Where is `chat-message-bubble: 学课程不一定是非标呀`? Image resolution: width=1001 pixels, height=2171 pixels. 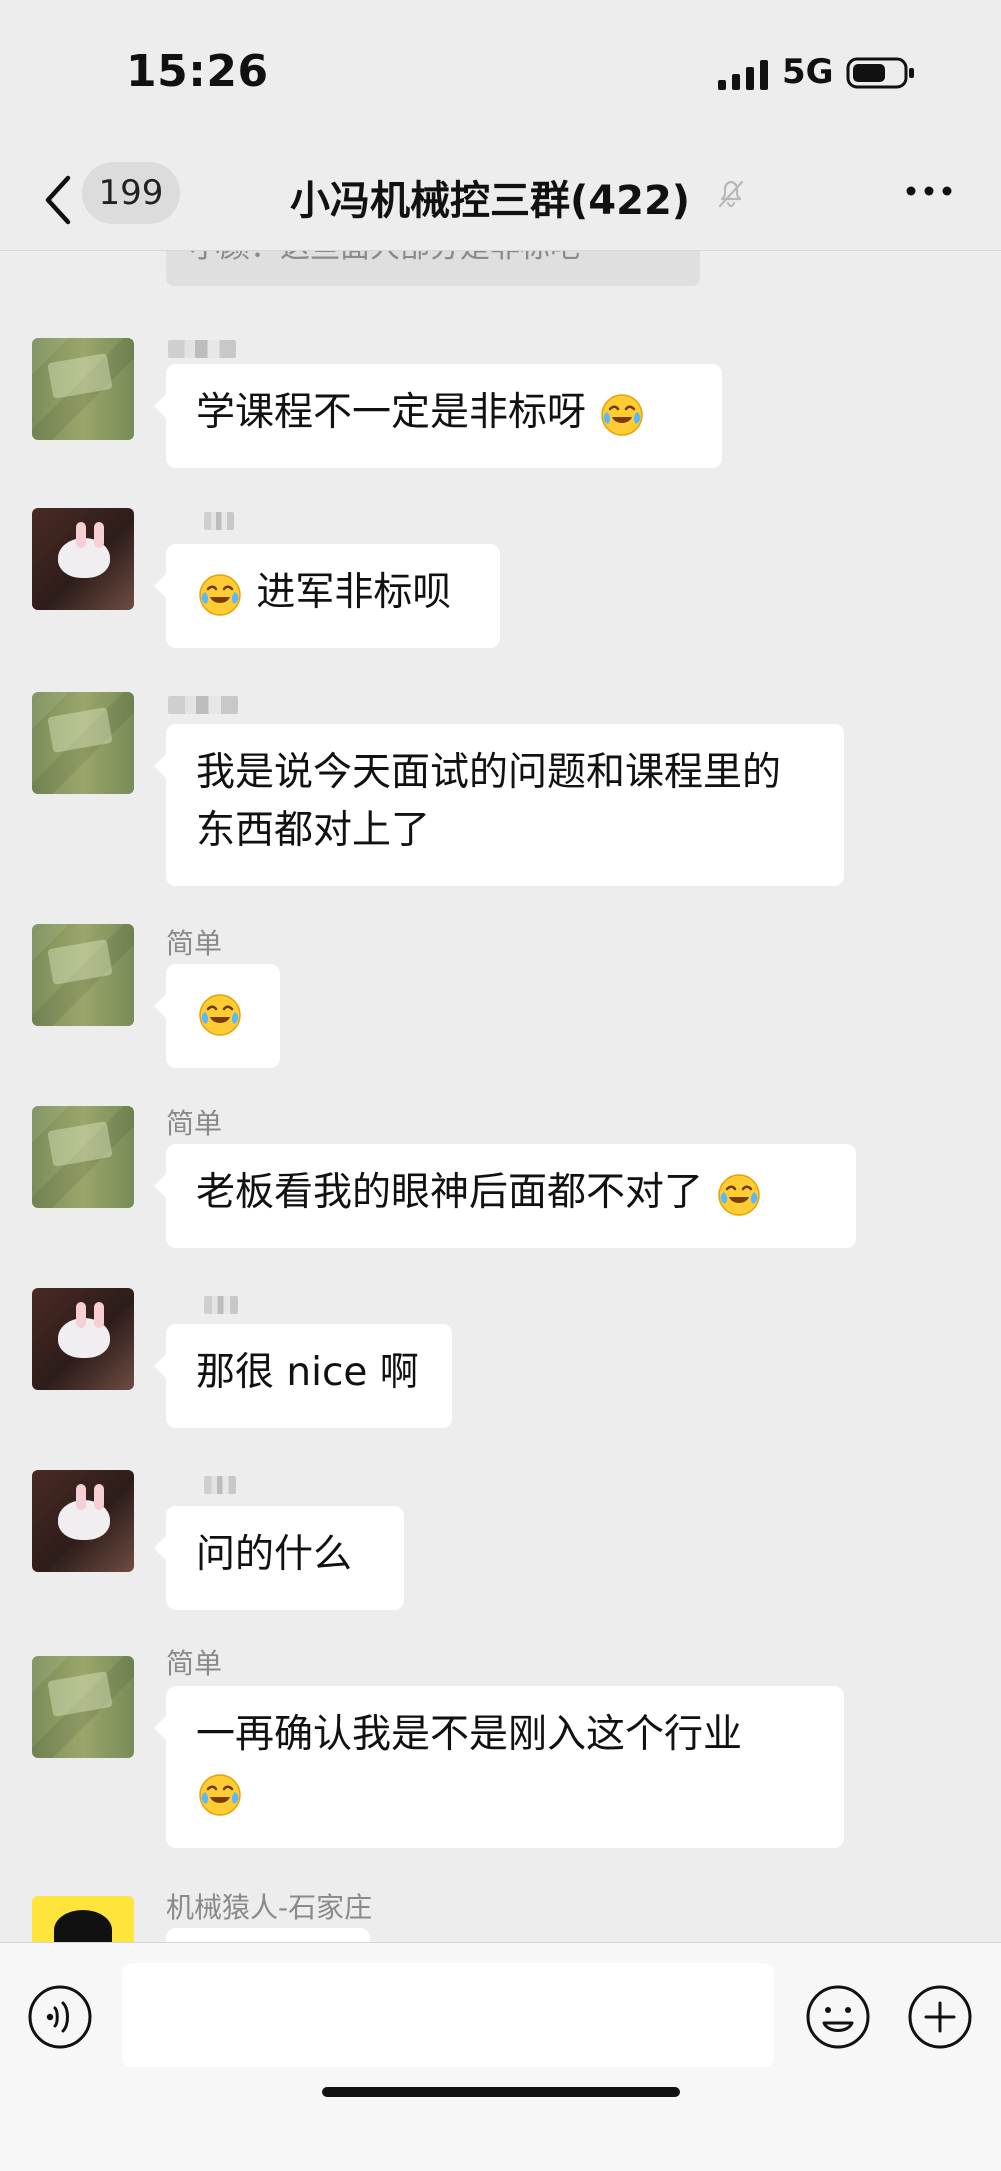
chat-message-bubble: 学课程不一定是非标呀 is located at coordinates (438, 416).